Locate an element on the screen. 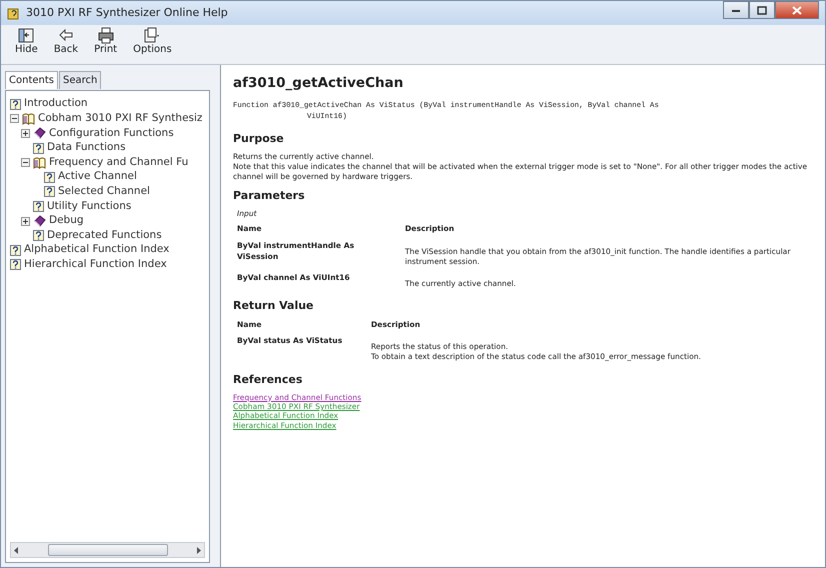 Image resolution: width=826 pixels, height=568 pixels. topic-title: af3010_getActiveChan is located at coordinates (318, 83).